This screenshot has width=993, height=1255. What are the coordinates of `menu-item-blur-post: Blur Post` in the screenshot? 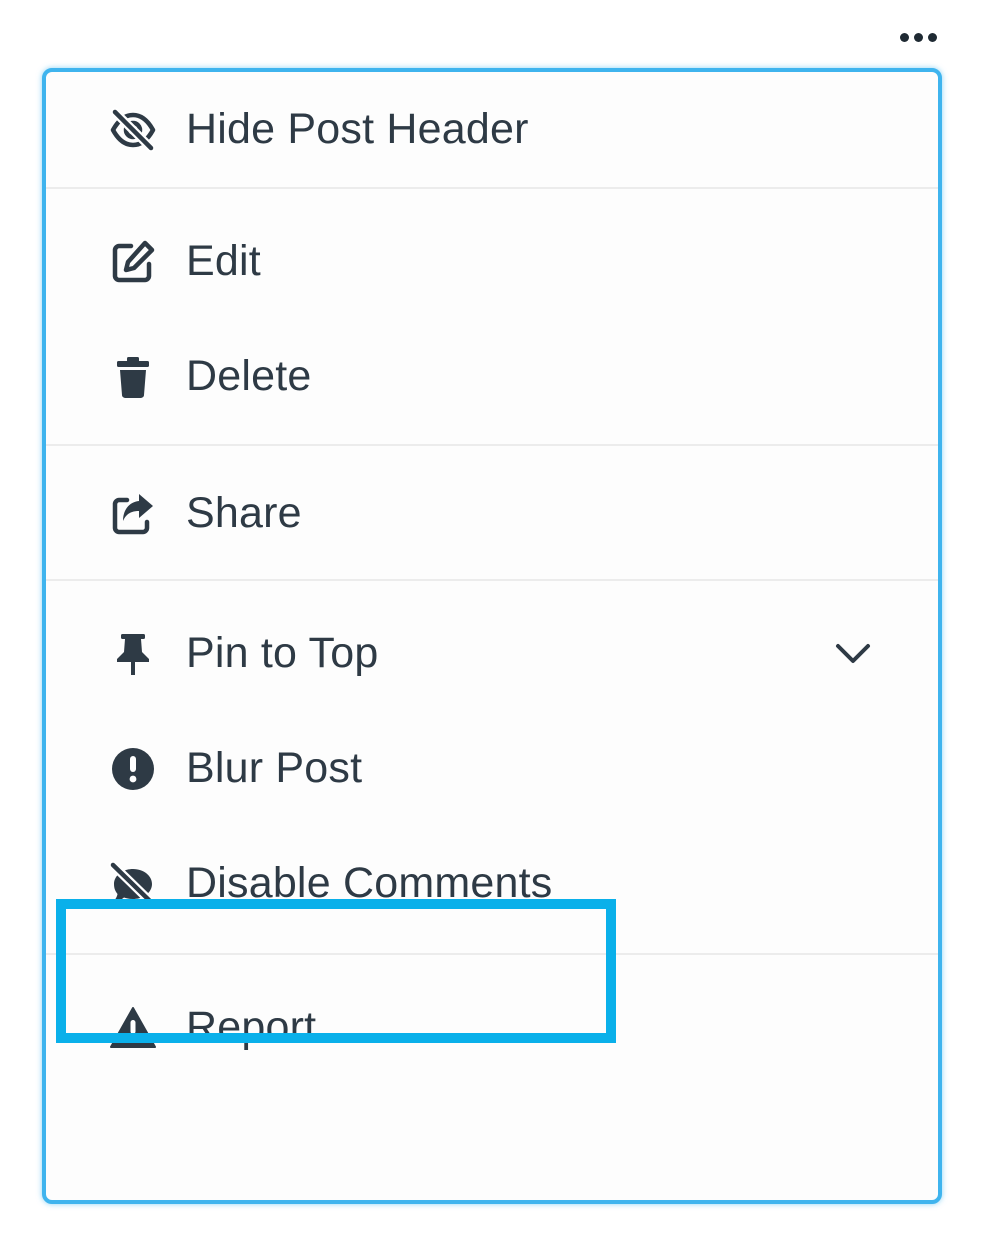 It's located at (492, 768).